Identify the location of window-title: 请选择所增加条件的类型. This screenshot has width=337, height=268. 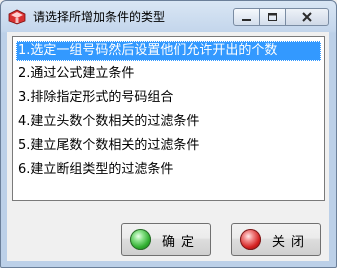
(99, 17).